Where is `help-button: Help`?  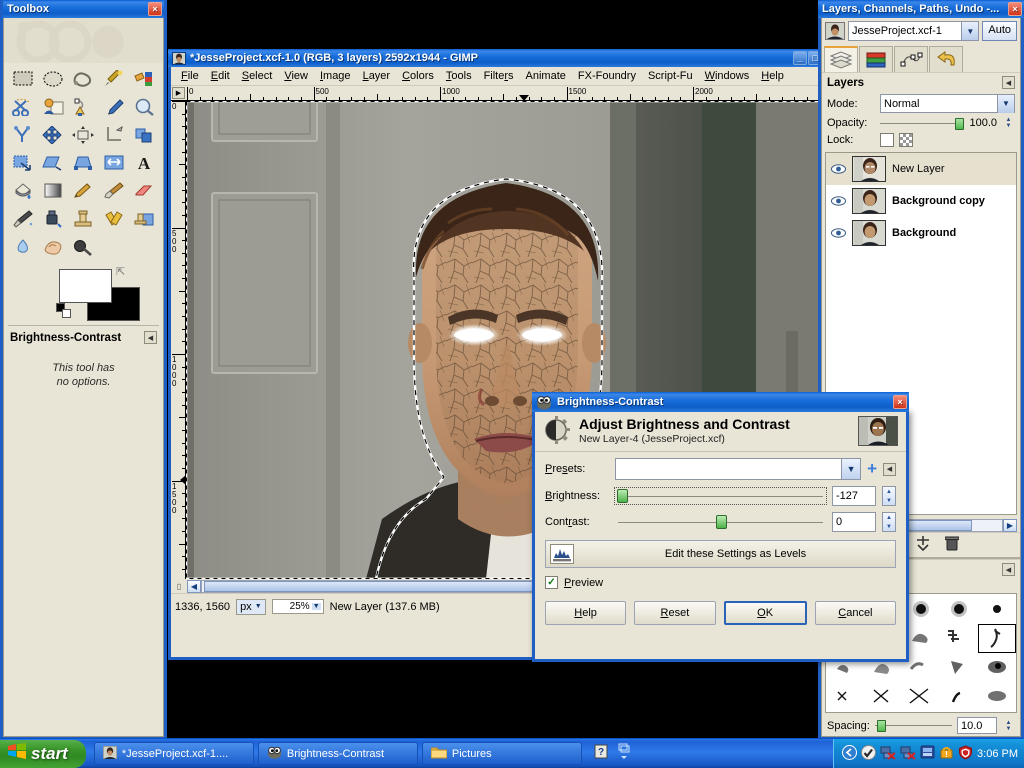
help-button: Help is located at coordinates (586, 613).